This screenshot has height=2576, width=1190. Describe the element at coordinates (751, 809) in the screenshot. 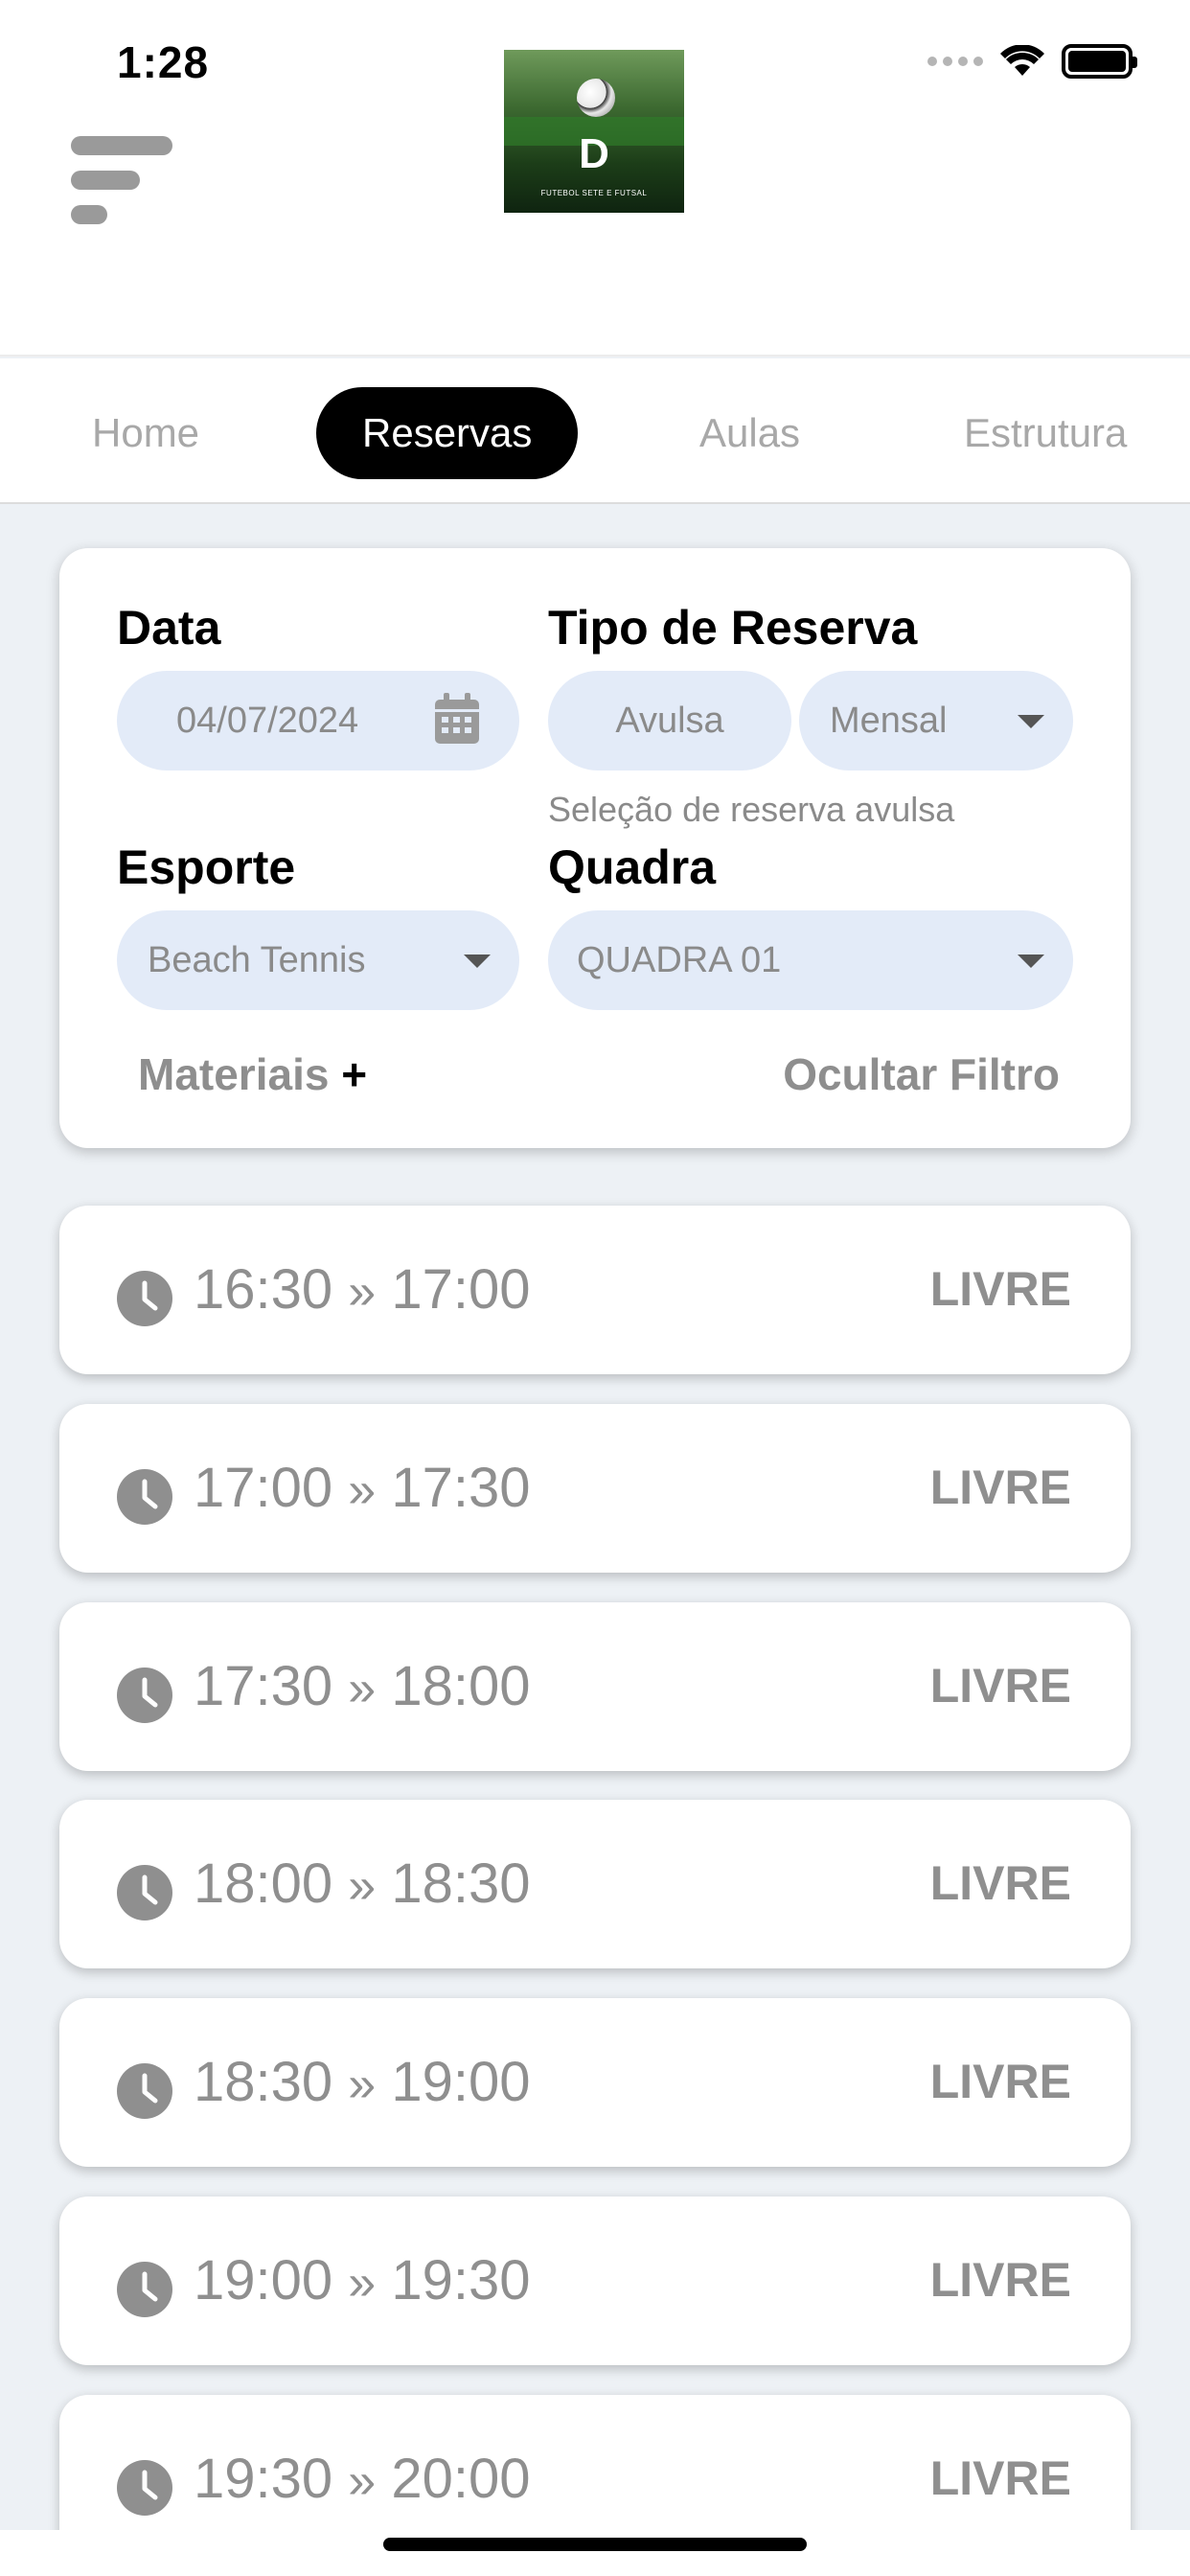

I see `reservation-hint: Seleção de reserva avulsa` at that location.